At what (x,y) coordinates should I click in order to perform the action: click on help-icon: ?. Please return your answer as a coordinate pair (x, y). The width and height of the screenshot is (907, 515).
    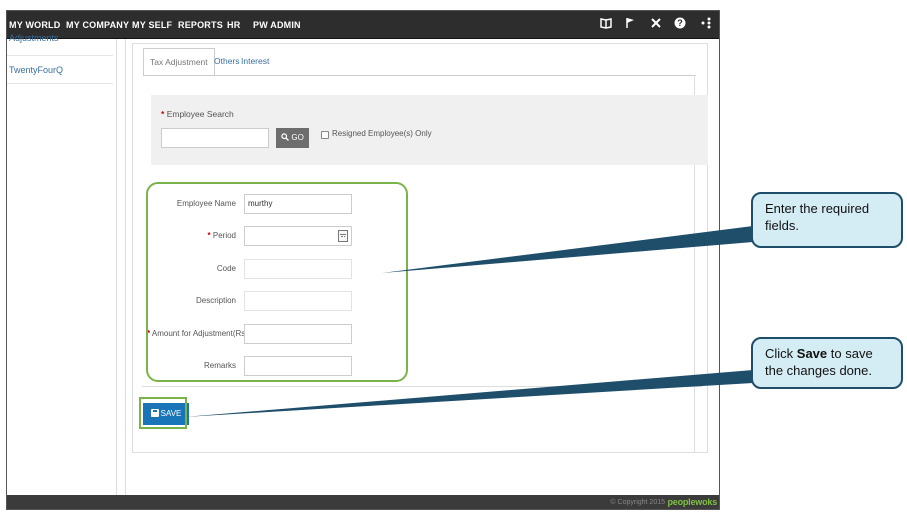
    Looking at the image, I should click on (680, 24).